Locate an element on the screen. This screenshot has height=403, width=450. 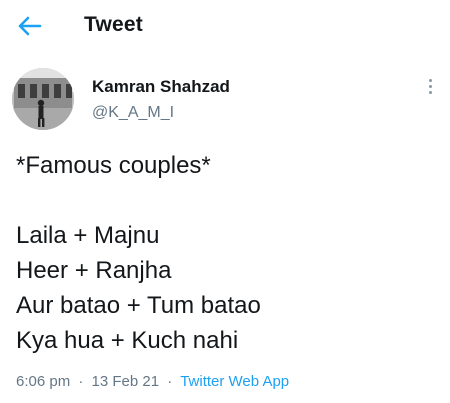
tweet-text-line: Kya hua + Kuch nahi is located at coordinates (127, 340).